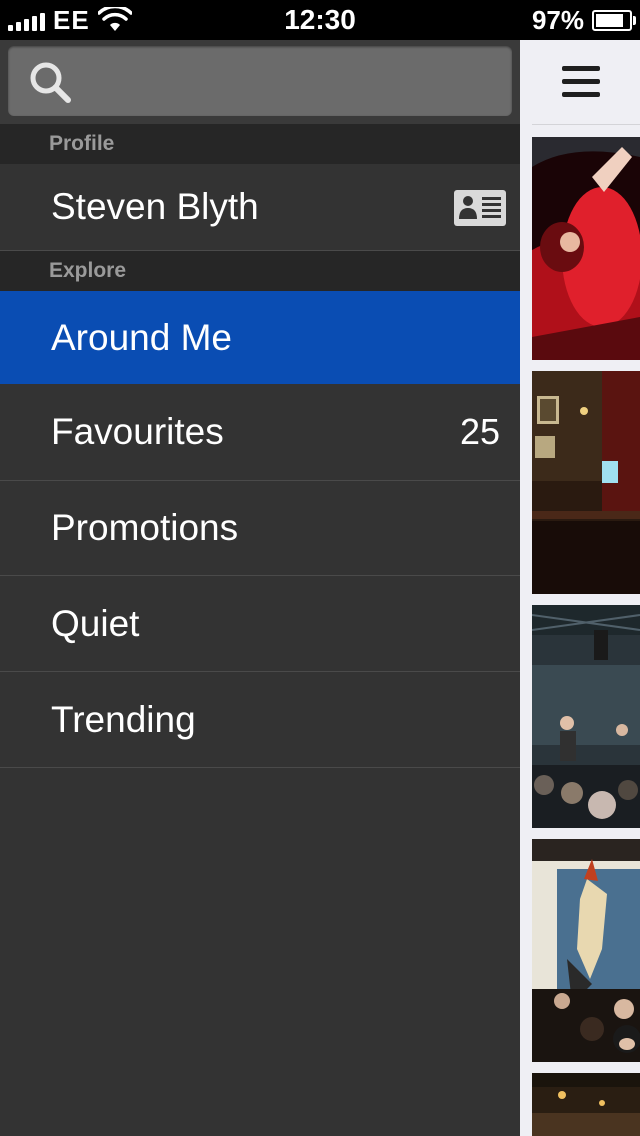 The image size is (640, 1136). I want to click on favourites-count-badge: 25, so click(479, 431).